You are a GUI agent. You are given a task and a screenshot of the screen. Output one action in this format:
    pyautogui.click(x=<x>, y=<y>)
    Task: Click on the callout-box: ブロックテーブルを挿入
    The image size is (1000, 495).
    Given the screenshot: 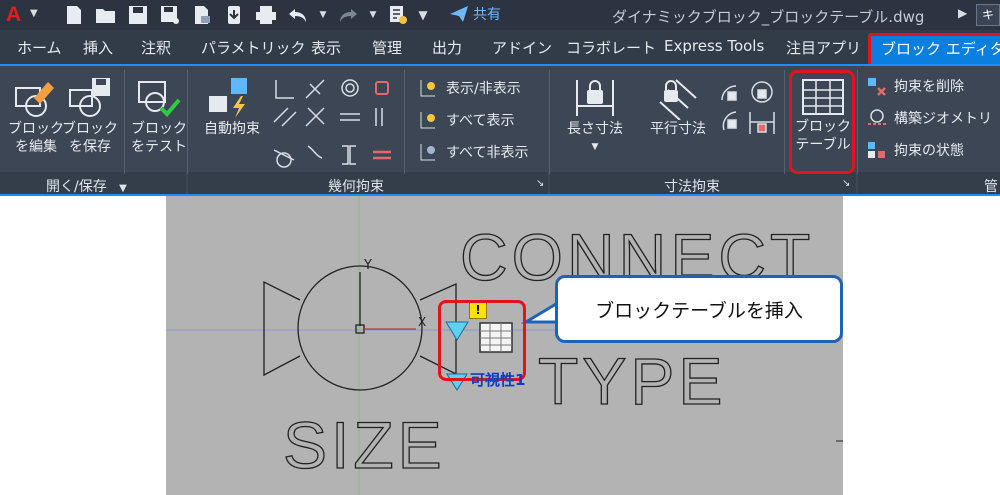 What is the action you would take?
    pyautogui.click(x=699, y=309)
    